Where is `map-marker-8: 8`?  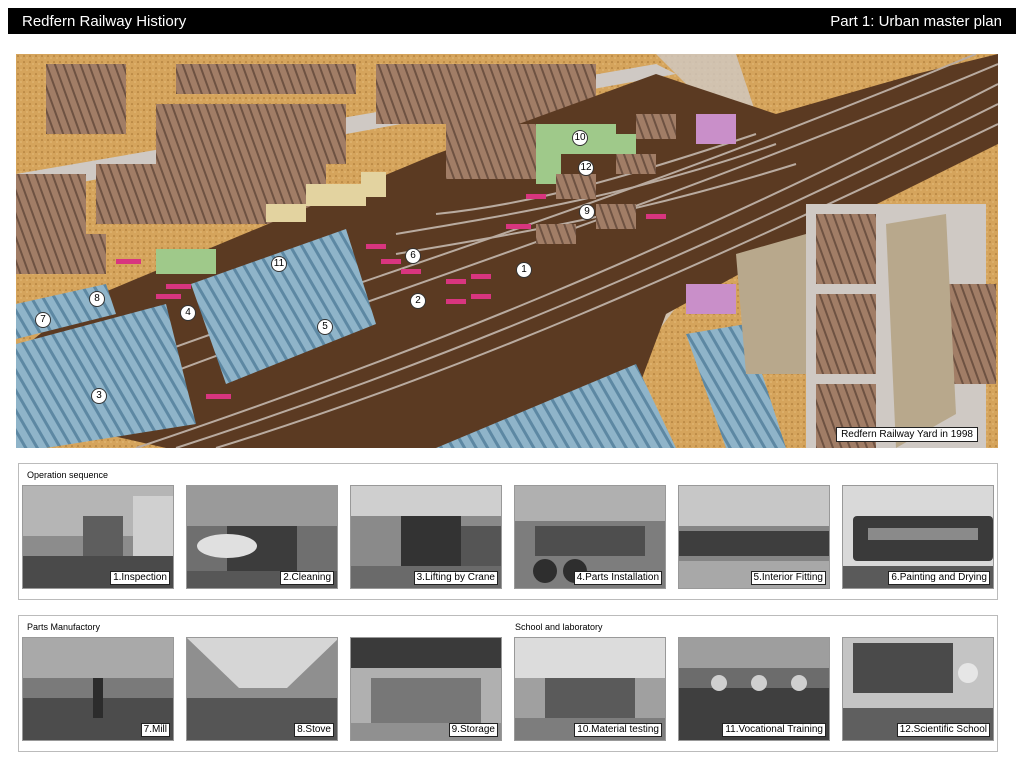 map-marker-8: 8 is located at coordinates (97, 299).